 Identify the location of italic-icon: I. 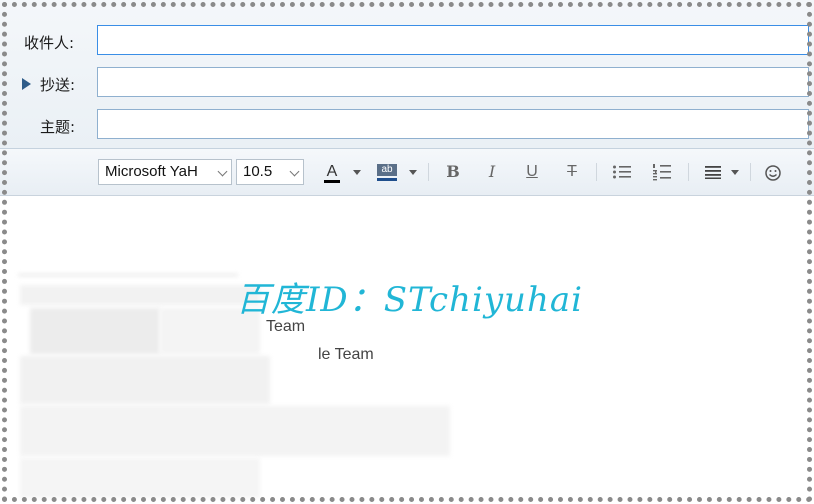
(492, 172).